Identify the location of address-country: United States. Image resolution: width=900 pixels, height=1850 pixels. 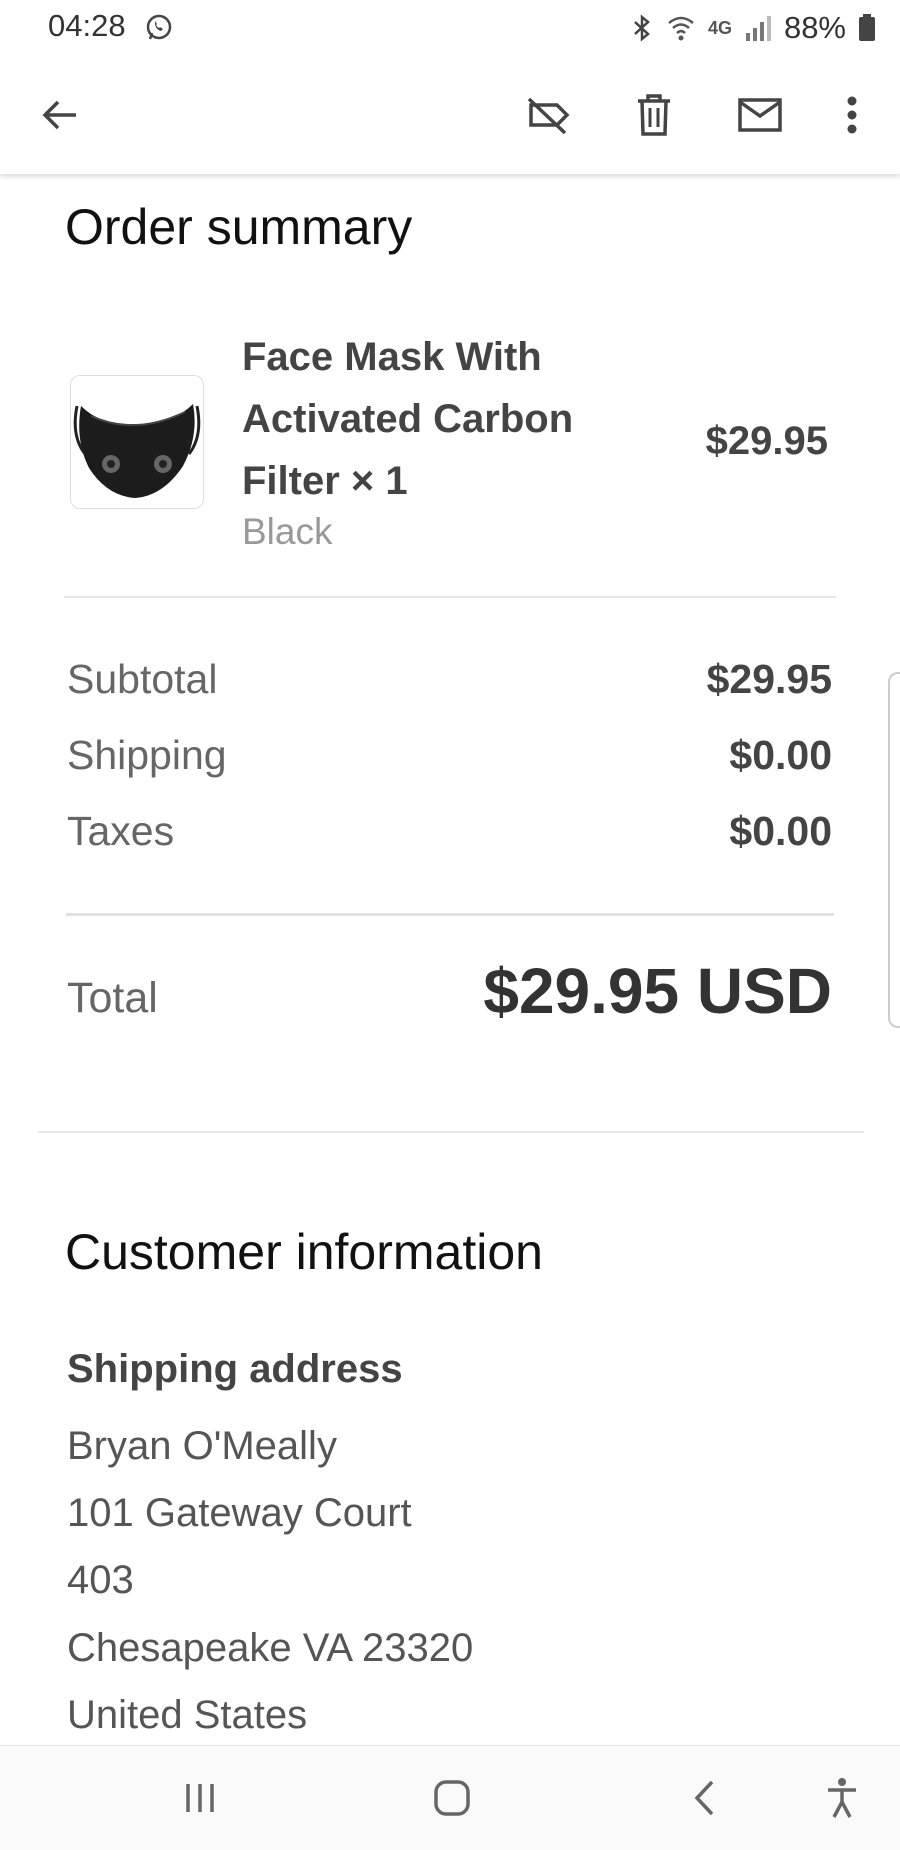
(187, 1715).